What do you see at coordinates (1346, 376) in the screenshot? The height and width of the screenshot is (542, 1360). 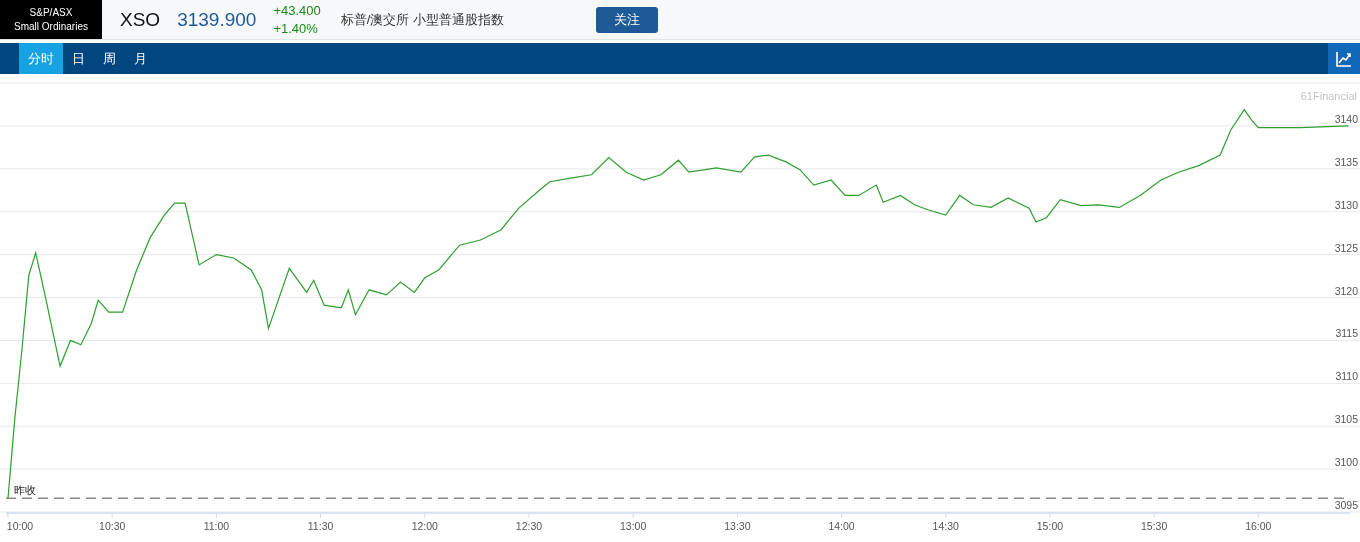 I see `axis-label: 3110` at bounding box center [1346, 376].